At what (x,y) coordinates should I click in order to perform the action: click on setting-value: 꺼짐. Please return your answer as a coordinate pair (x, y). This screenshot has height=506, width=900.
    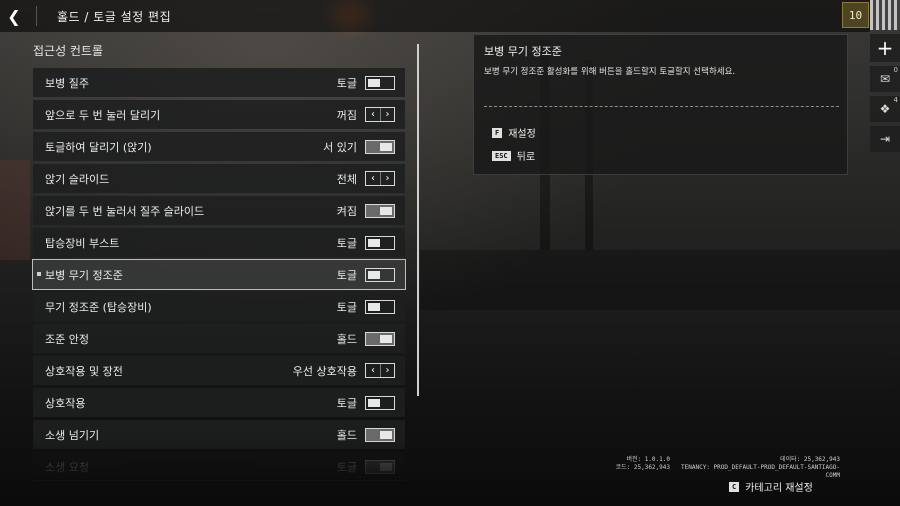
    Looking at the image, I should click on (346, 115).